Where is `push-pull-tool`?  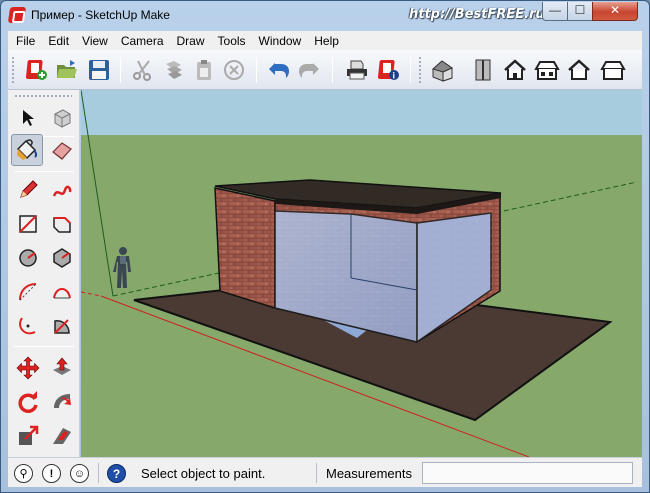 push-pull-tool is located at coordinates (62, 368).